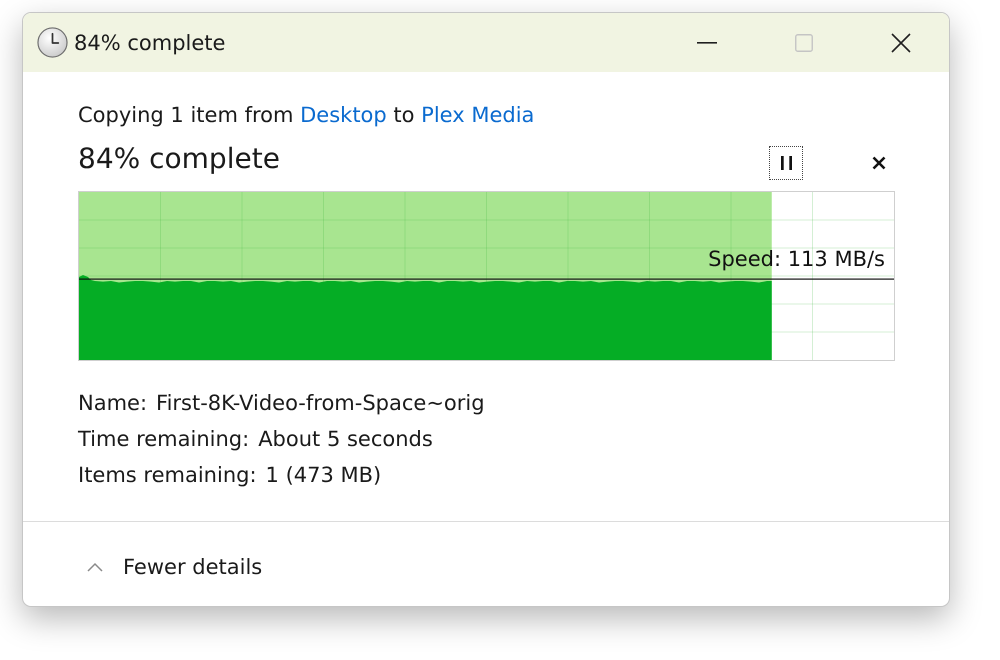 Image resolution: width=1000 pixels, height=660 pixels. What do you see at coordinates (179, 159) in the screenshot?
I see `progress-heading: 84% complete` at bounding box center [179, 159].